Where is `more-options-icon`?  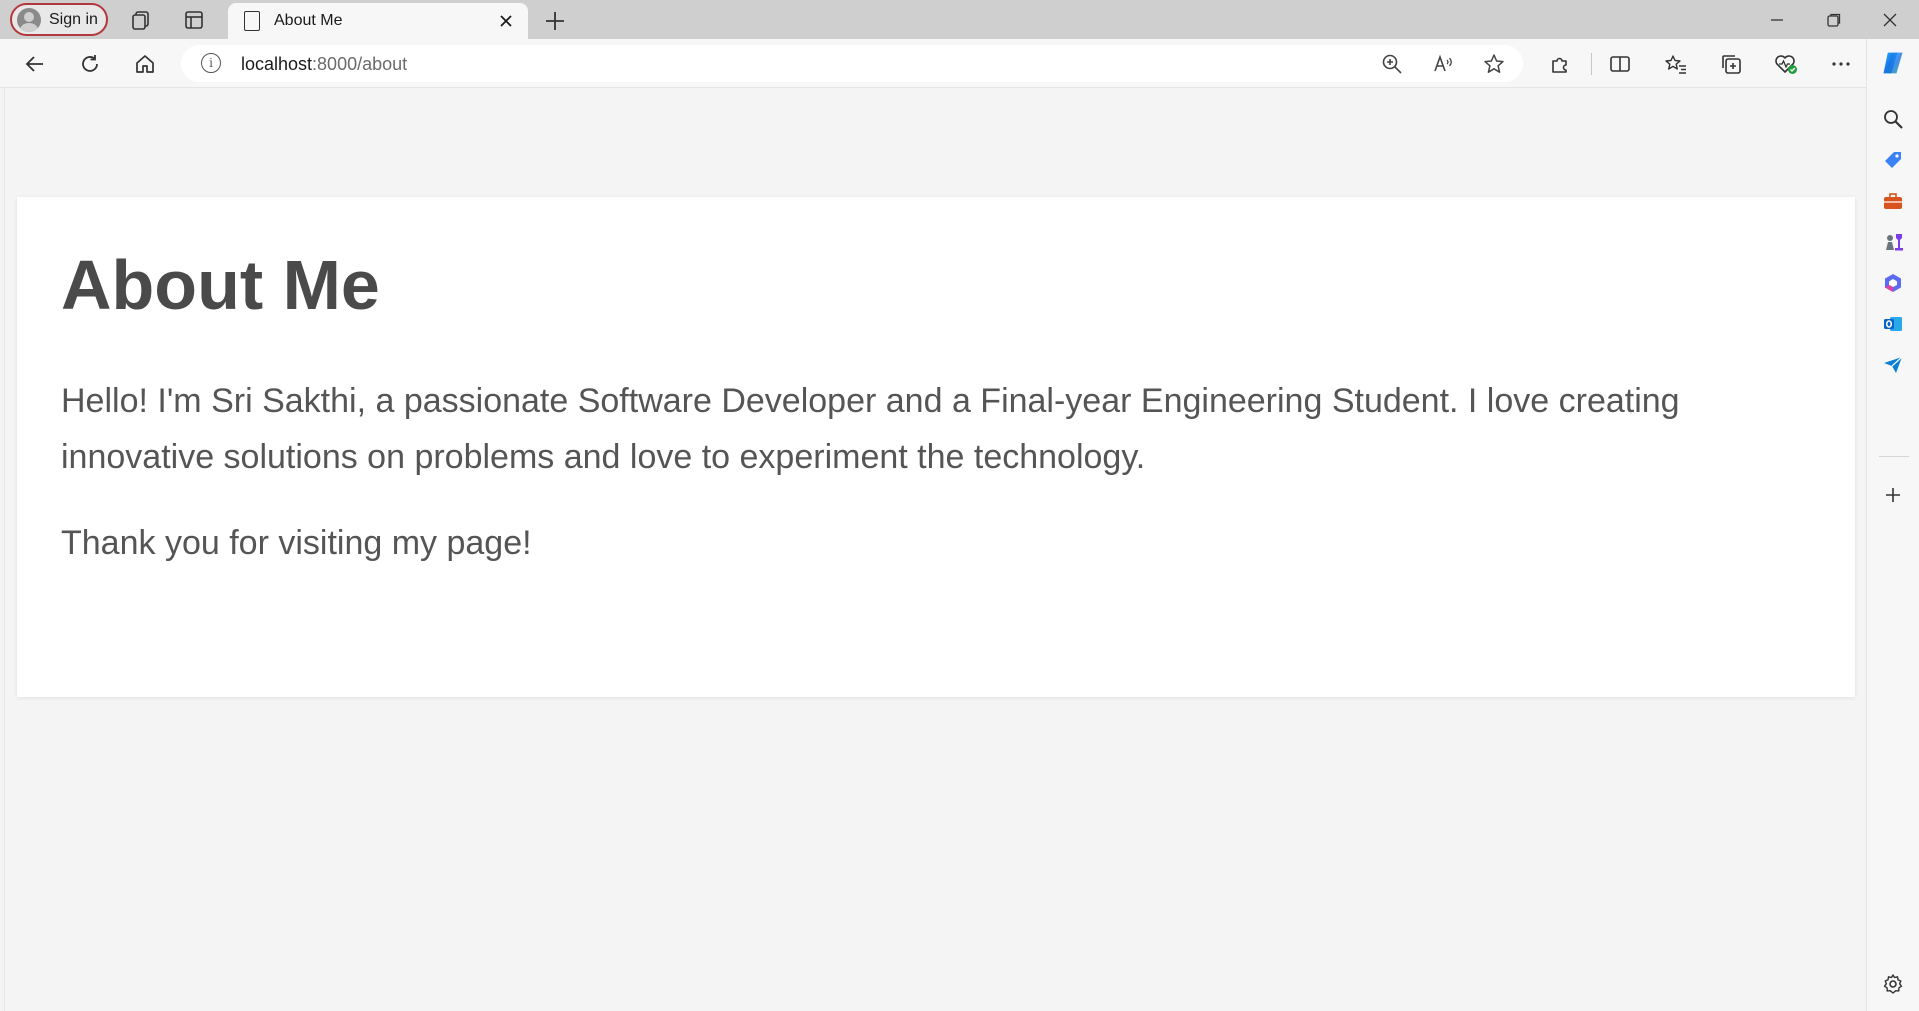
more-options-icon is located at coordinates (1841, 64).